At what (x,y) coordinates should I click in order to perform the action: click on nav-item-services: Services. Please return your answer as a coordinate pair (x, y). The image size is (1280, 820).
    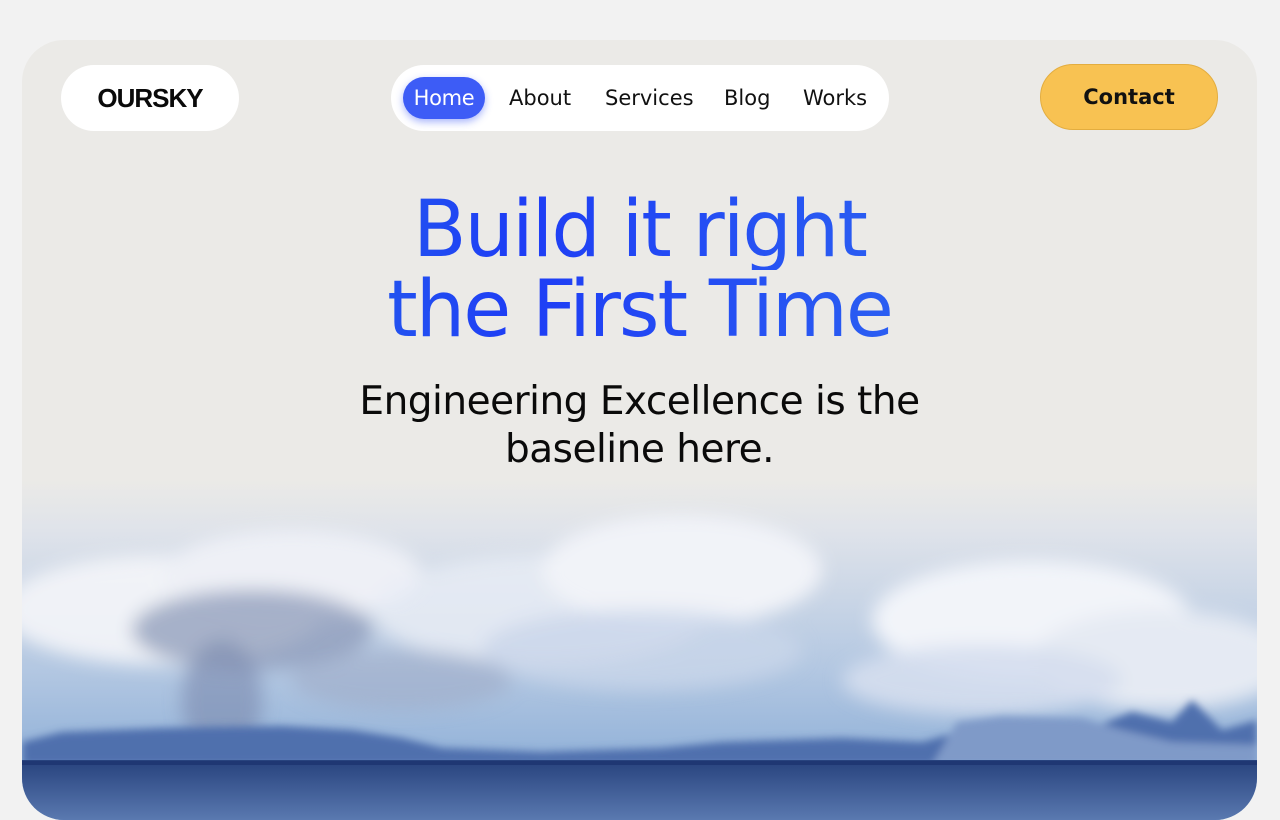
    Looking at the image, I should click on (649, 98).